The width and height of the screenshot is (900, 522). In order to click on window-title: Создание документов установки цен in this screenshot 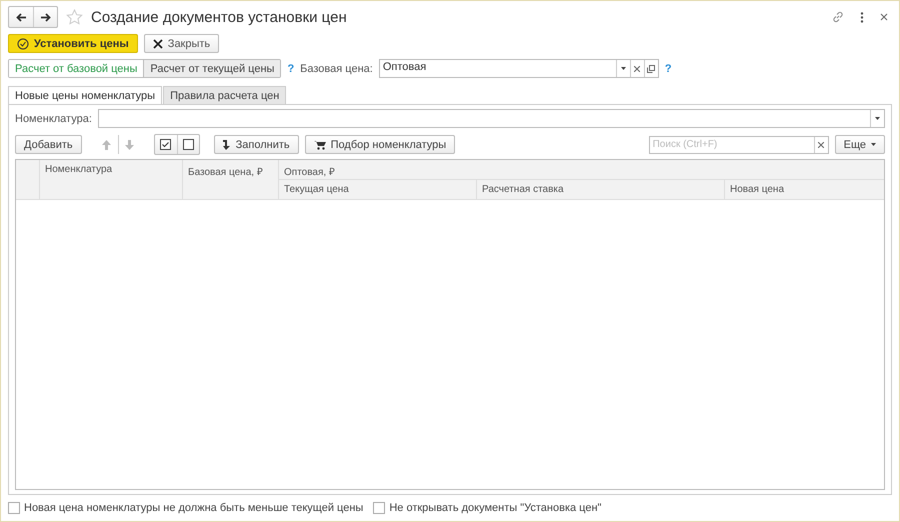, I will do `click(219, 17)`.